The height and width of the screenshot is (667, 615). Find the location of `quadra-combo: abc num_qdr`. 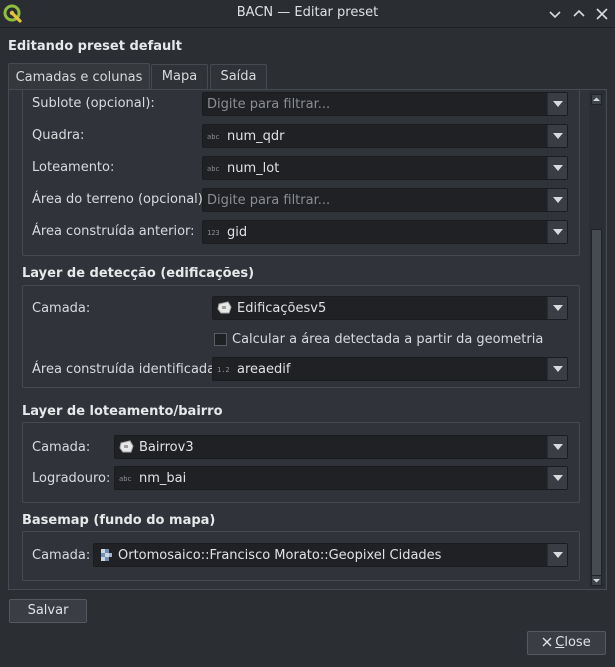

quadra-combo: abc num_qdr is located at coordinates (385, 136).